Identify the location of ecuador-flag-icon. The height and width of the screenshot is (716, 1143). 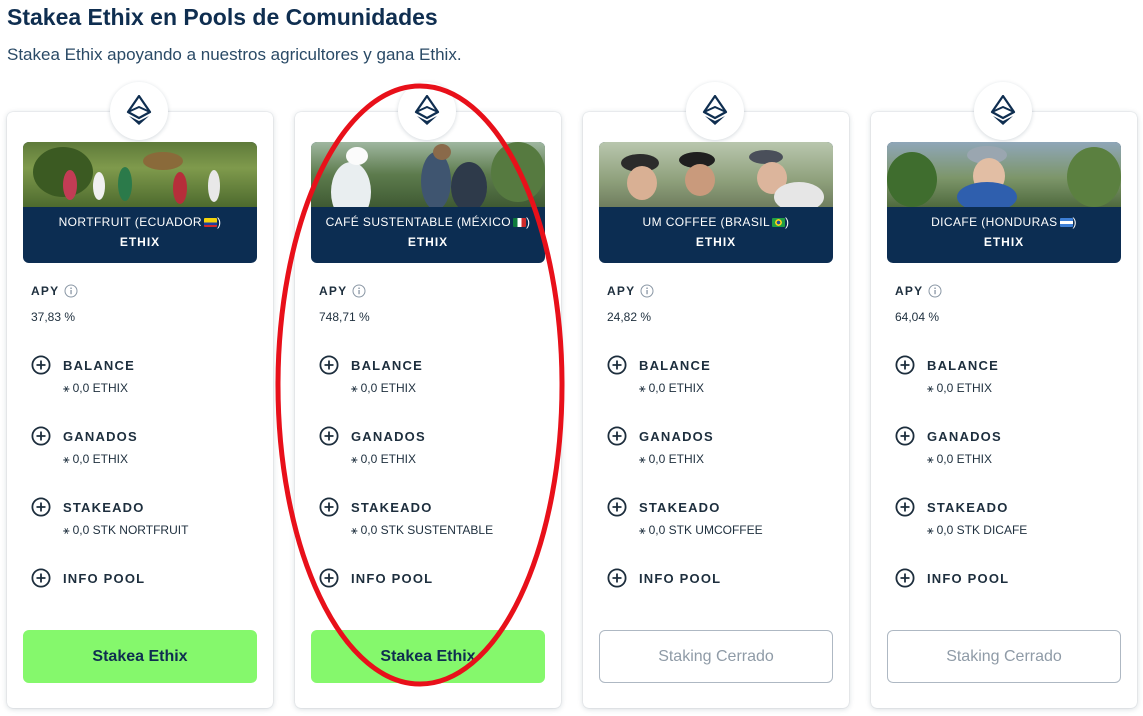
(211, 222).